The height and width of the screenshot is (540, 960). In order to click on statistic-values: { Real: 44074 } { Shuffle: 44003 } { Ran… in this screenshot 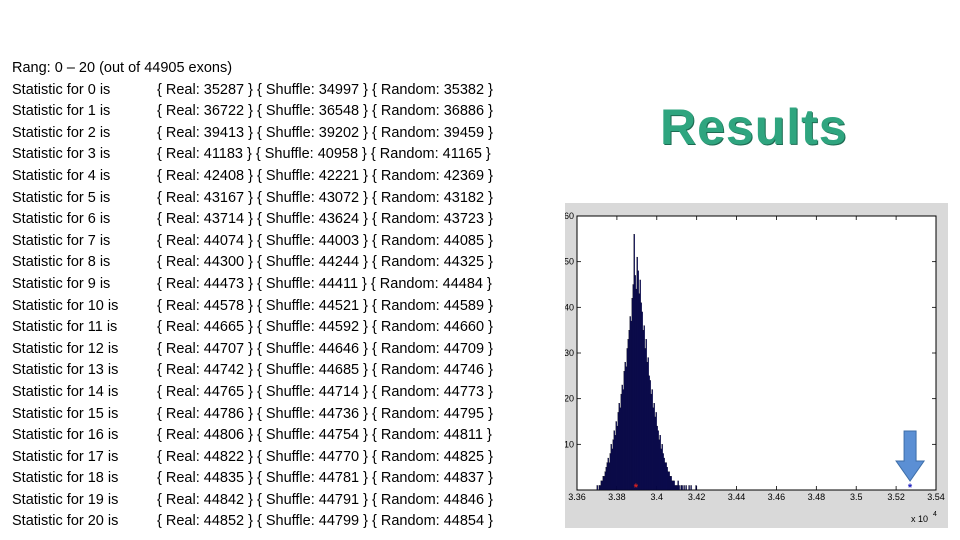, I will do `click(325, 240)`.